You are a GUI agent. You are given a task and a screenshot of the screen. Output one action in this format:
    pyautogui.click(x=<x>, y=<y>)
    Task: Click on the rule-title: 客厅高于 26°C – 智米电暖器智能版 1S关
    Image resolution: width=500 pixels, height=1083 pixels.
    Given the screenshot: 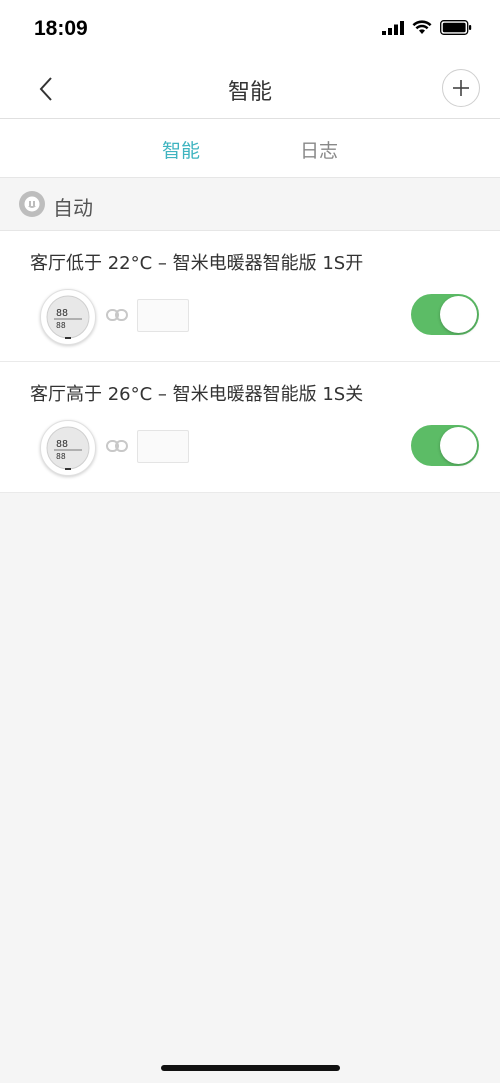 What is the action you would take?
    pyautogui.click(x=197, y=394)
    